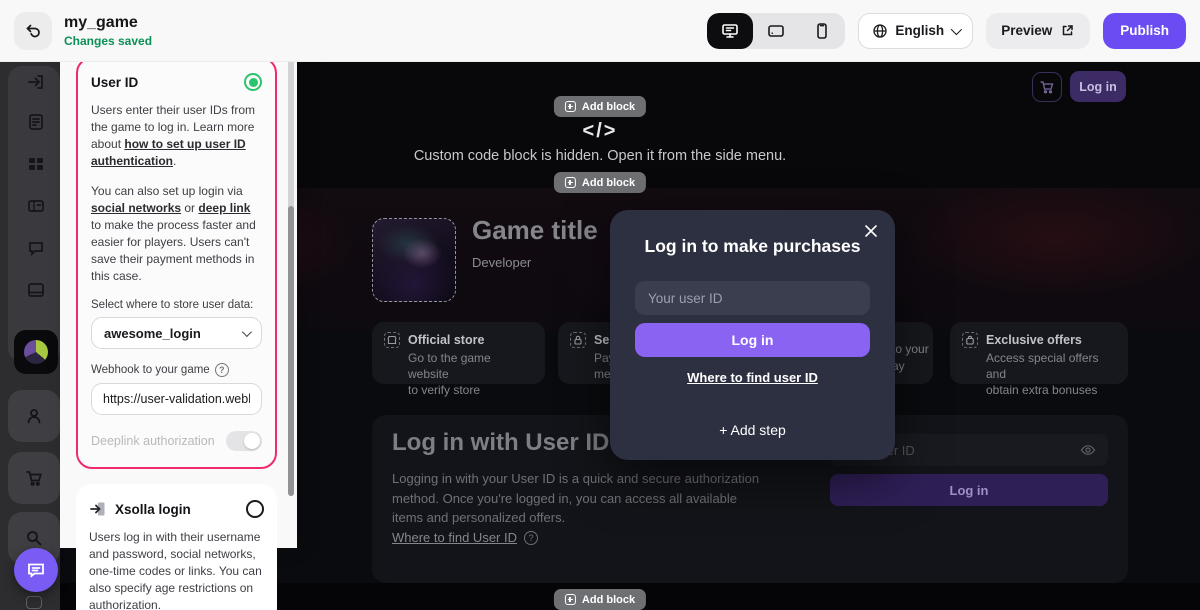 Image resolution: width=1200 pixels, height=610 pixels. I want to click on game-cover-image, so click(414, 260).